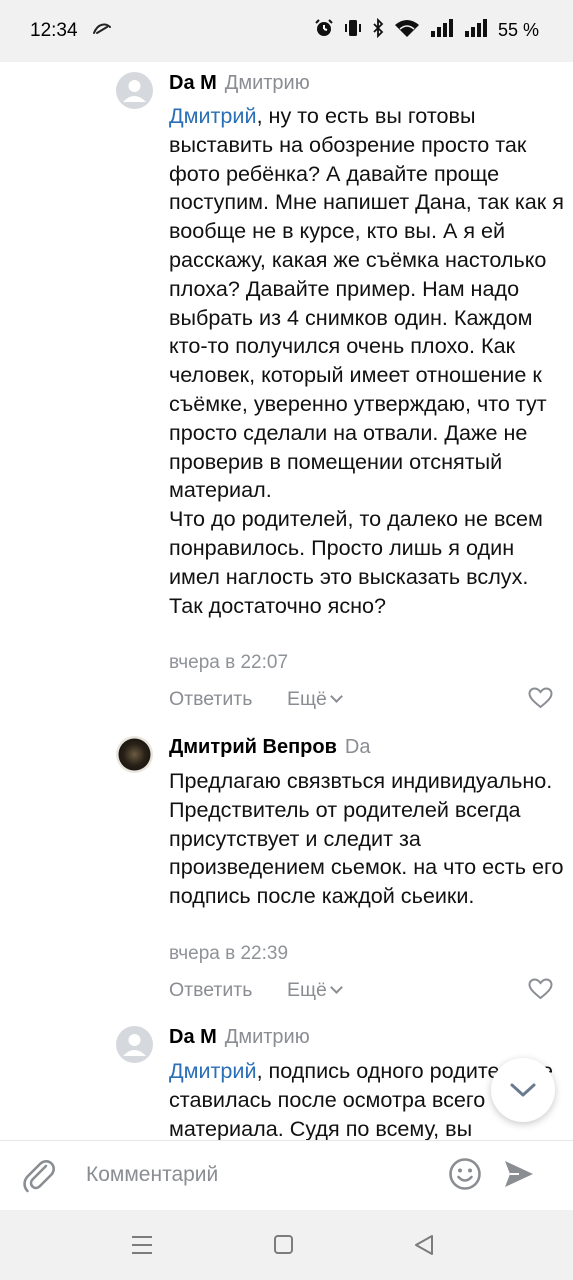 The height and width of the screenshot is (1280, 573). What do you see at coordinates (358, 747) in the screenshot?
I see `comment-reply-to: Da` at bounding box center [358, 747].